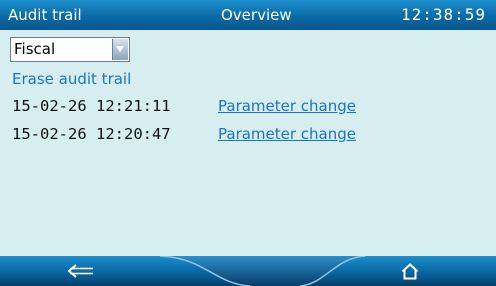 This screenshot has height=286, width=496. Describe the element at coordinates (430, 271) in the screenshot. I see `home-button` at that location.